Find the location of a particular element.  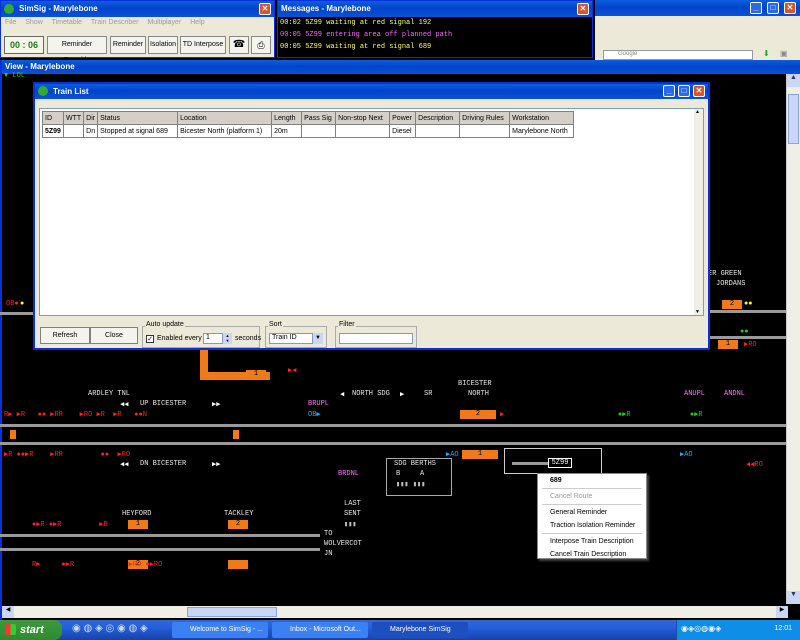

sort-label: Sort is located at coordinates (275, 324).